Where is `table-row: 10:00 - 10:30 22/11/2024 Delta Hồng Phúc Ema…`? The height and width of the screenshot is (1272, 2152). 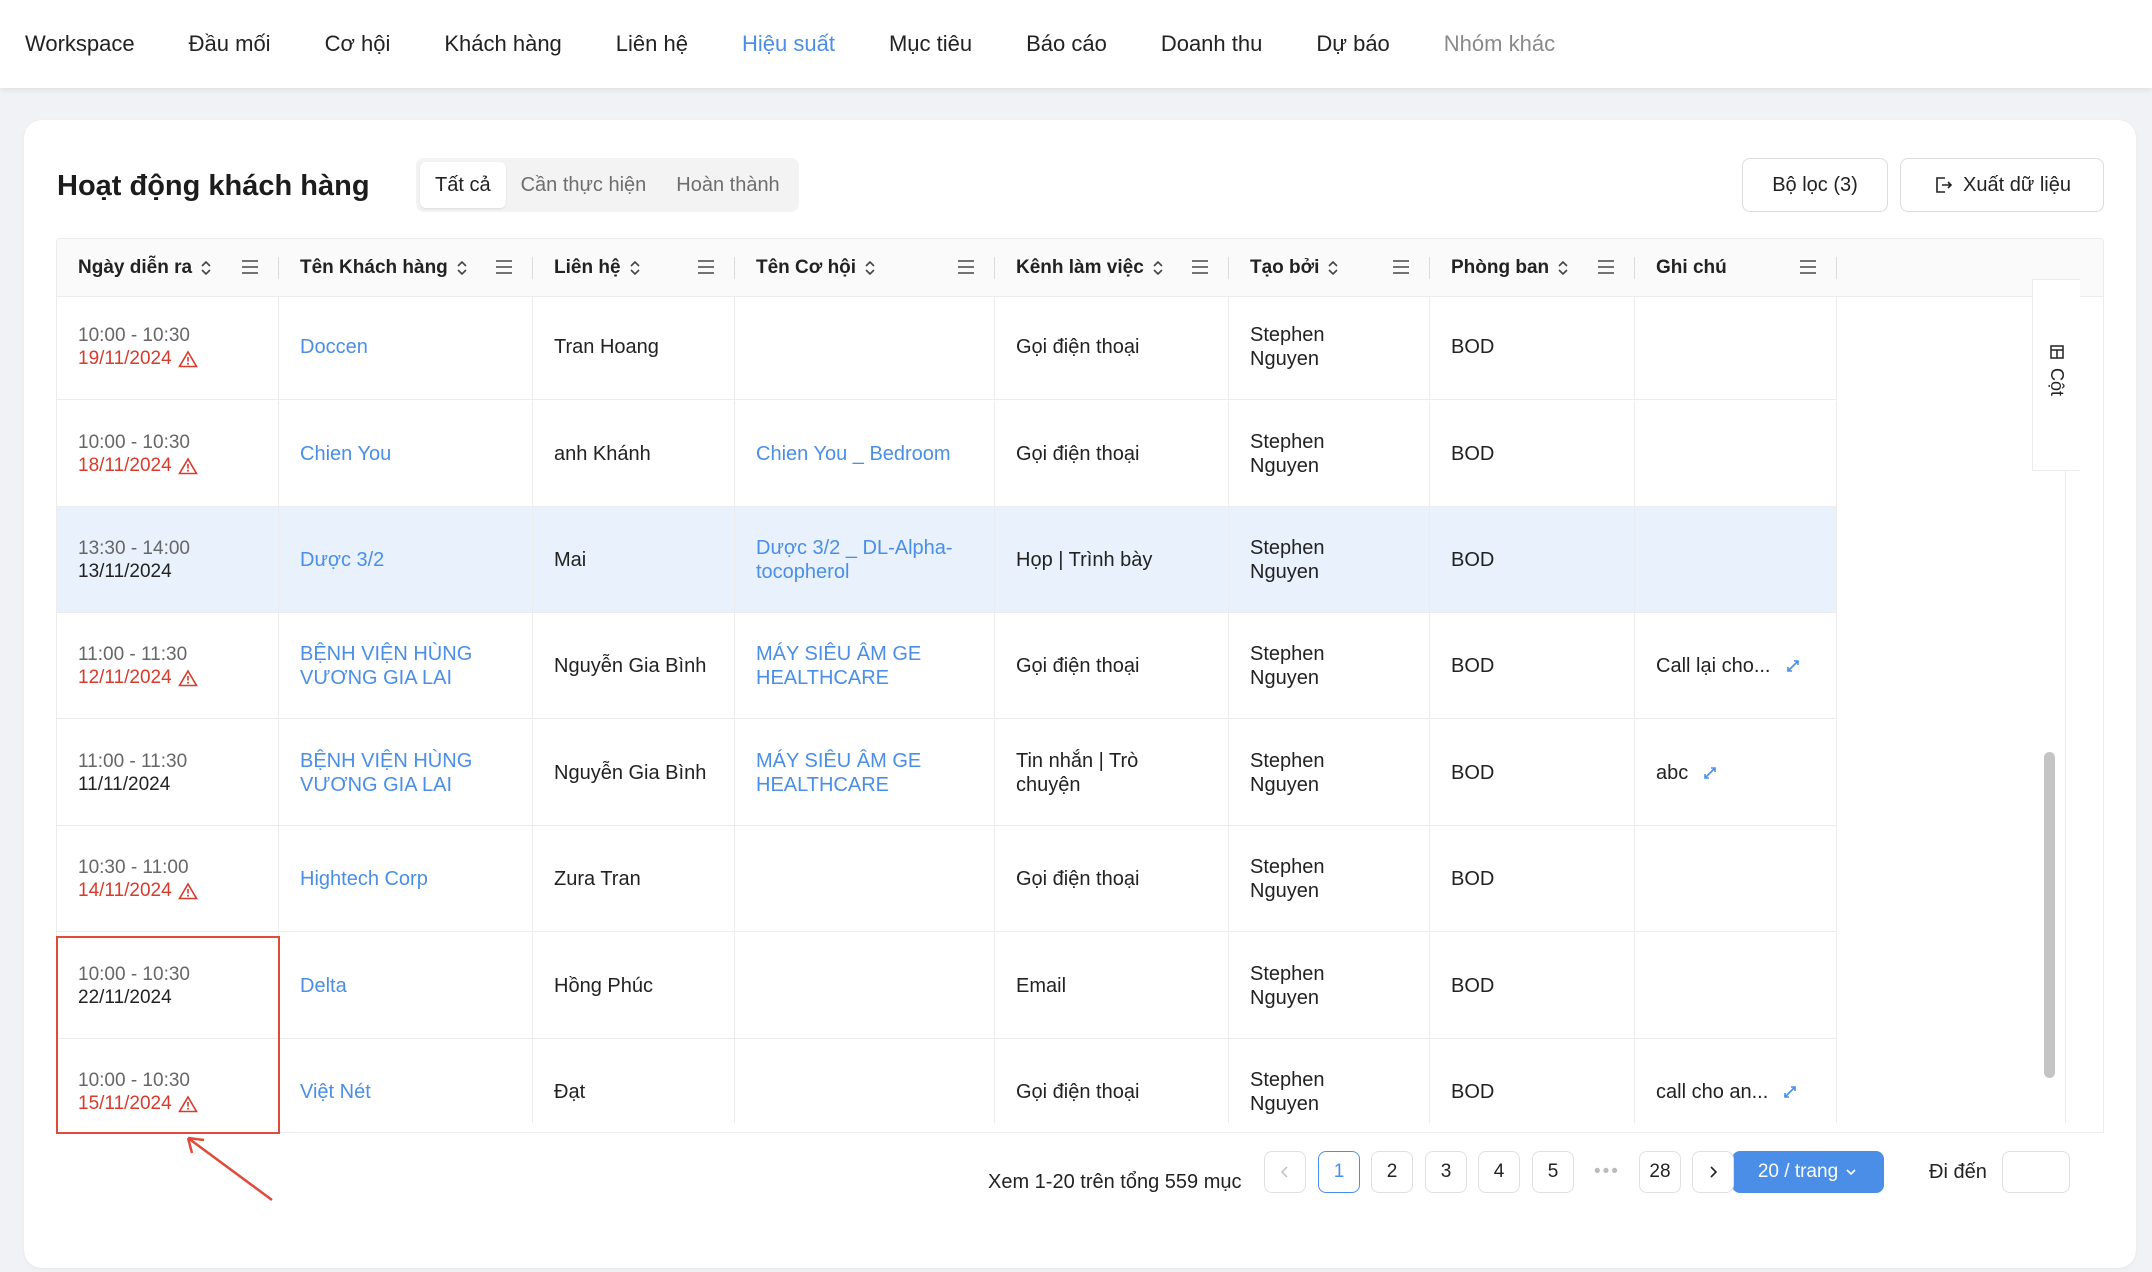 table-row: 10:00 - 10:30 22/11/2024 Delta Hồng Phúc Ema… is located at coordinates (947, 986).